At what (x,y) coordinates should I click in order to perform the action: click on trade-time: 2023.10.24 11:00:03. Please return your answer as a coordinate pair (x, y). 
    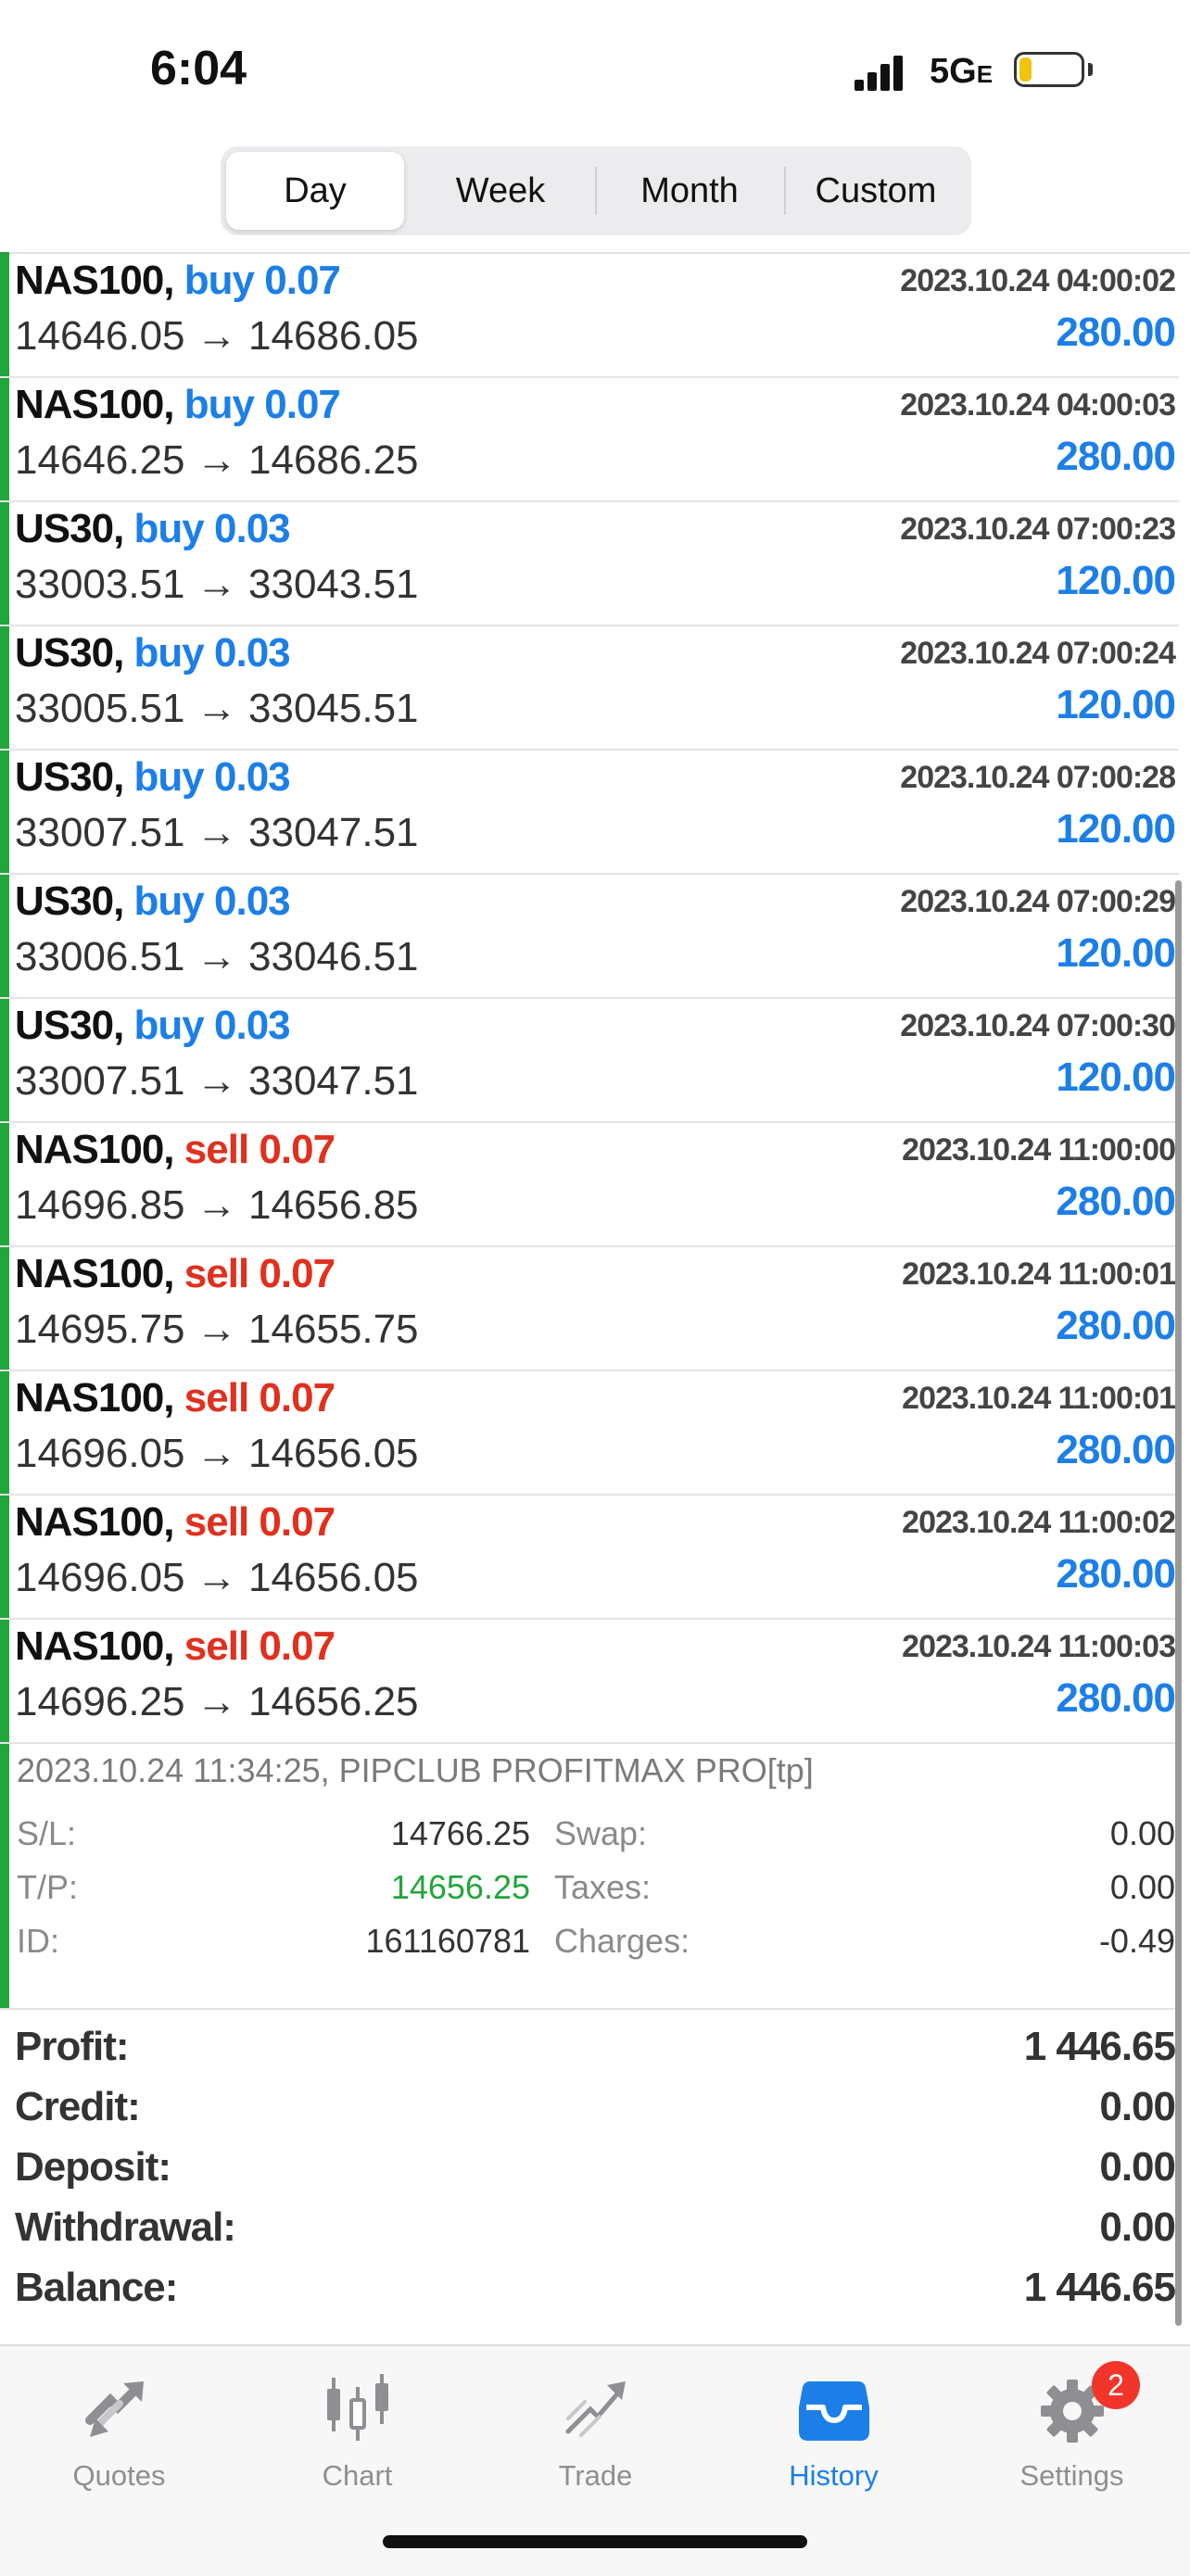
    Looking at the image, I should click on (1039, 1646).